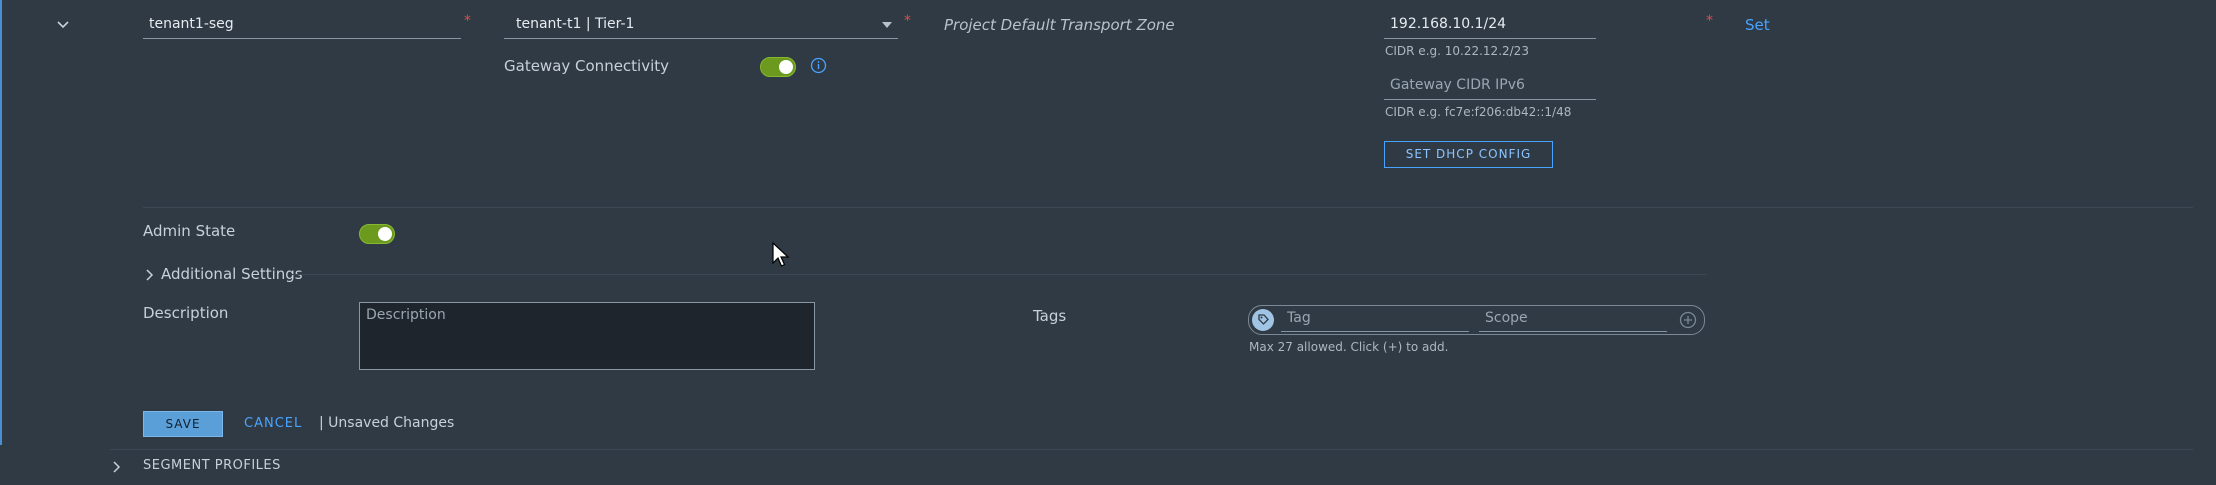 The height and width of the screenshot is (485, 2216). Describe the element at coordinates (377, 234) in the screenshot. I see `admin-state-toggle` at that location.